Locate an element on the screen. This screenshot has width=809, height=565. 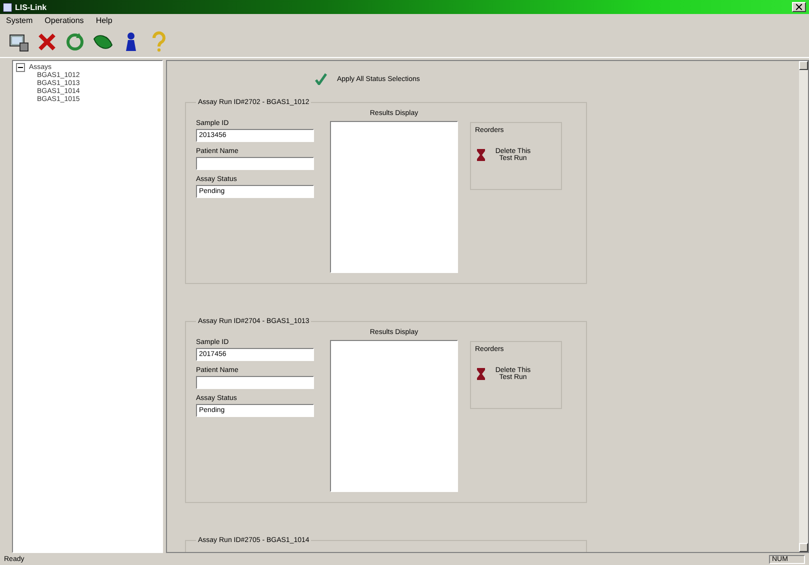
refresh-icon is located at coordinates (75, 42).